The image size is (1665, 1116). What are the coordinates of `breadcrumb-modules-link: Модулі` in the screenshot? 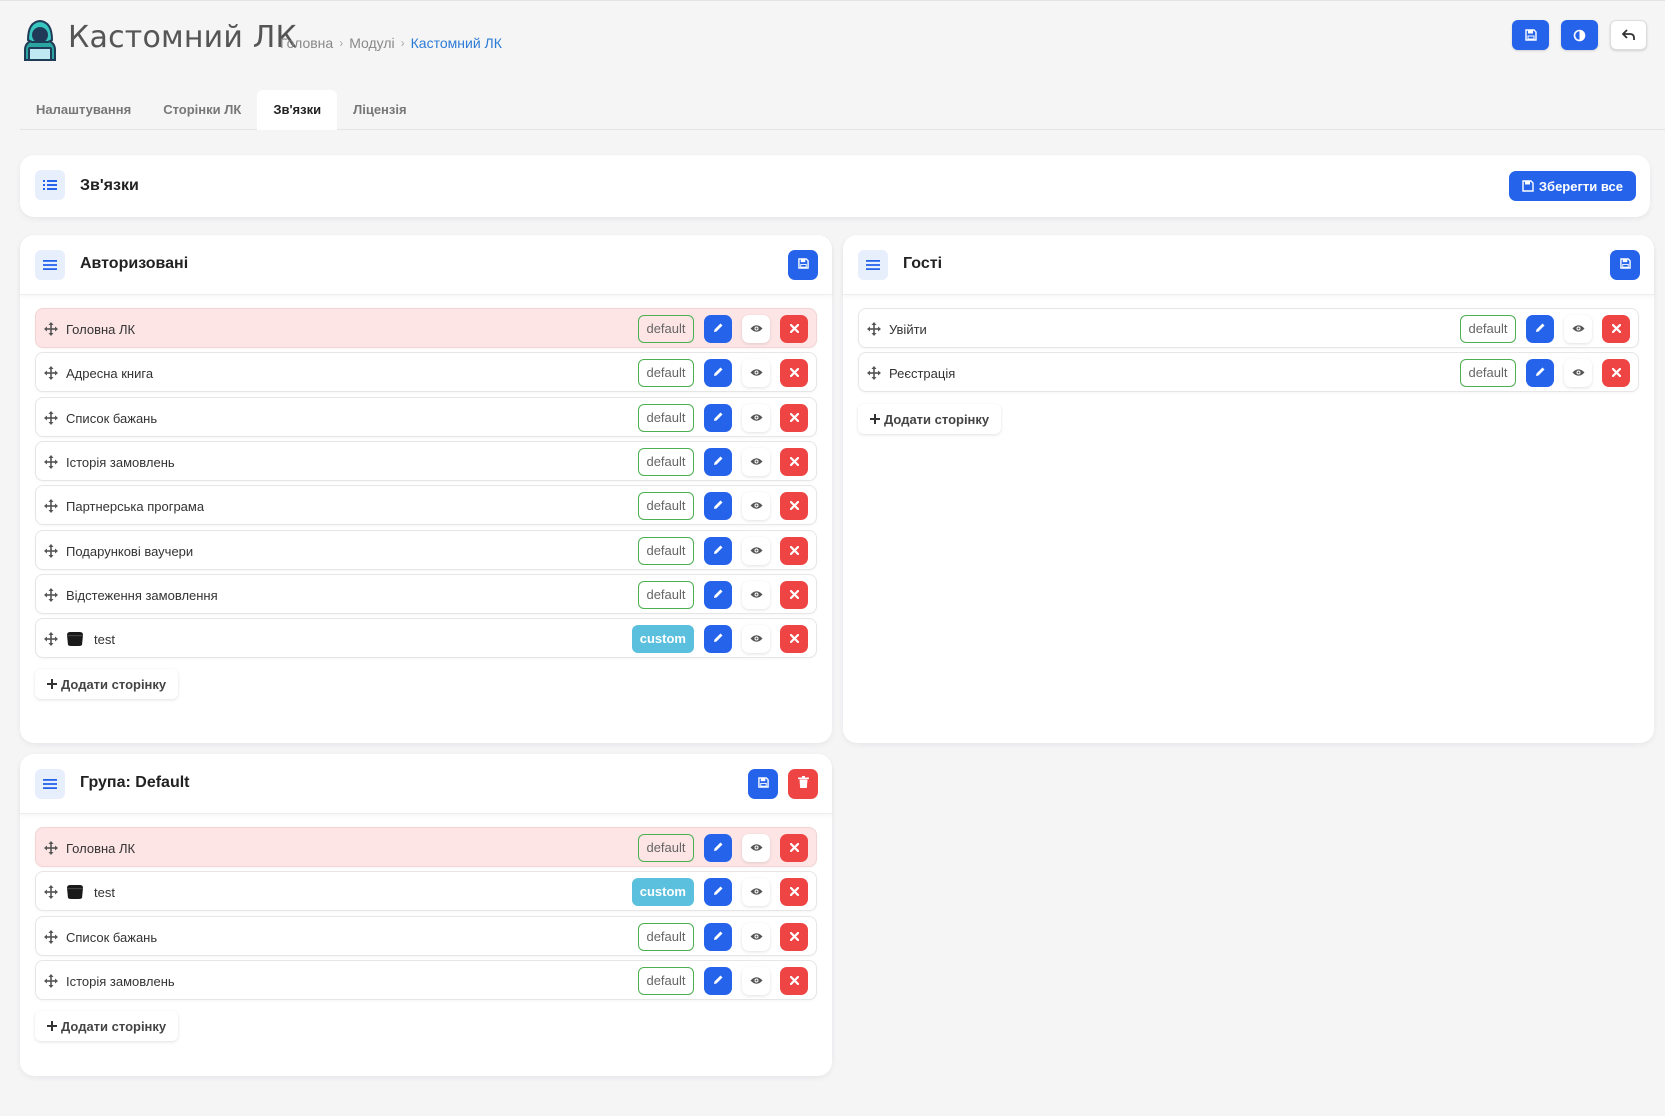 It's located at (371, 43).